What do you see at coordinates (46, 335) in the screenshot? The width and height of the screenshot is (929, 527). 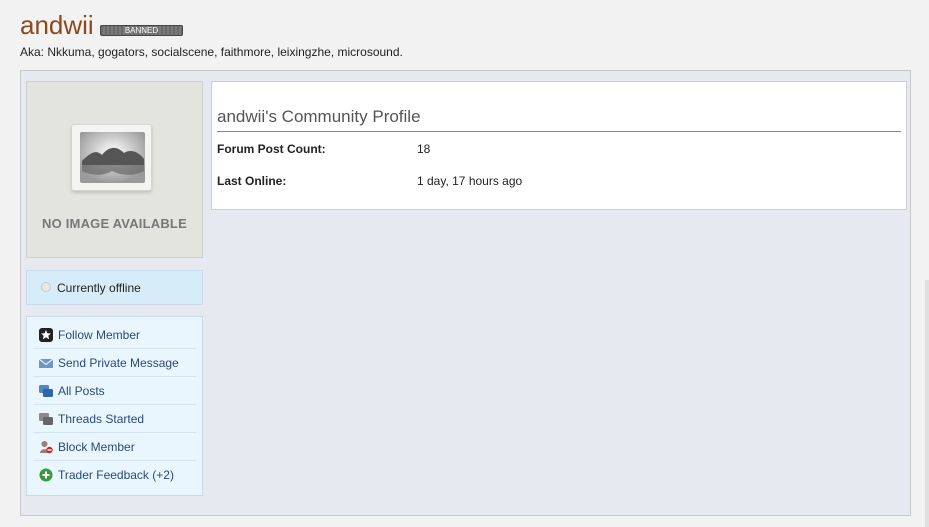 I see `star-icon` at bounding box center [46, 335].